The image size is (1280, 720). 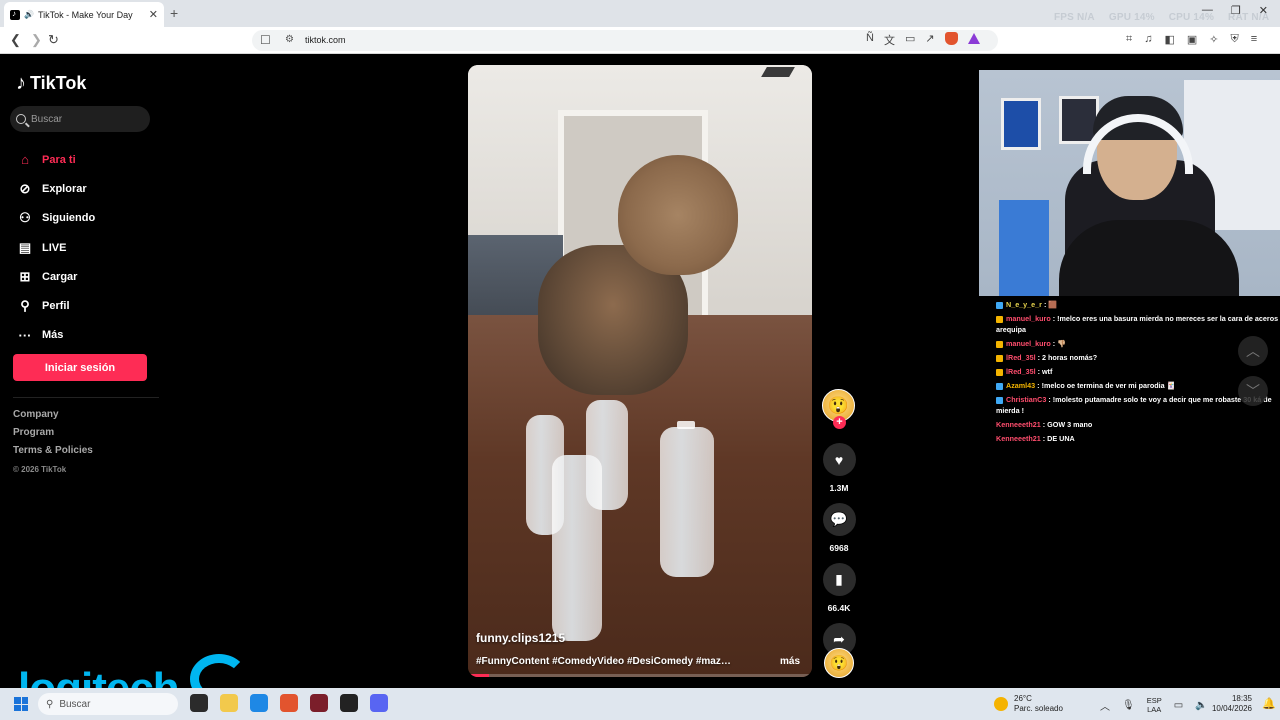 What do you see at coordinates (1021, 357) in the screenshot?
I see `chat-user: lRed_35l` at bounding box center [1021, 357].